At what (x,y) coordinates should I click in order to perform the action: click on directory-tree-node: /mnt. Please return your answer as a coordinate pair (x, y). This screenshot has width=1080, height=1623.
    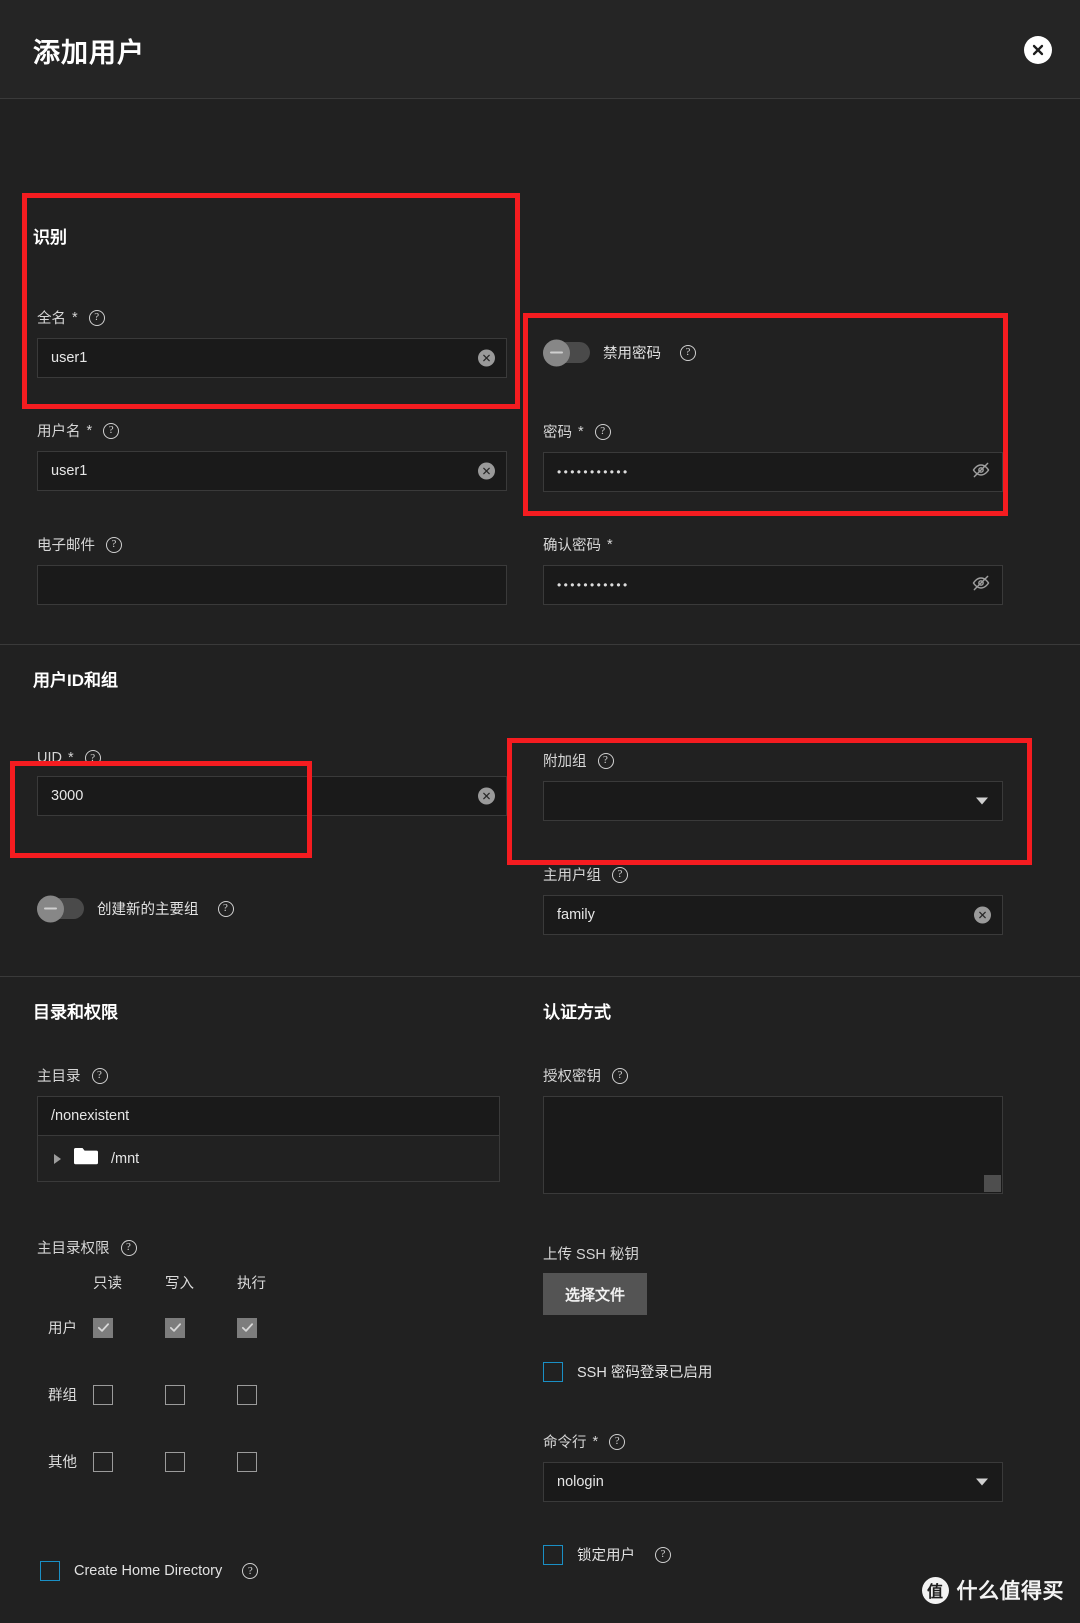
    Looking at the image, I should click on (268, 1159).